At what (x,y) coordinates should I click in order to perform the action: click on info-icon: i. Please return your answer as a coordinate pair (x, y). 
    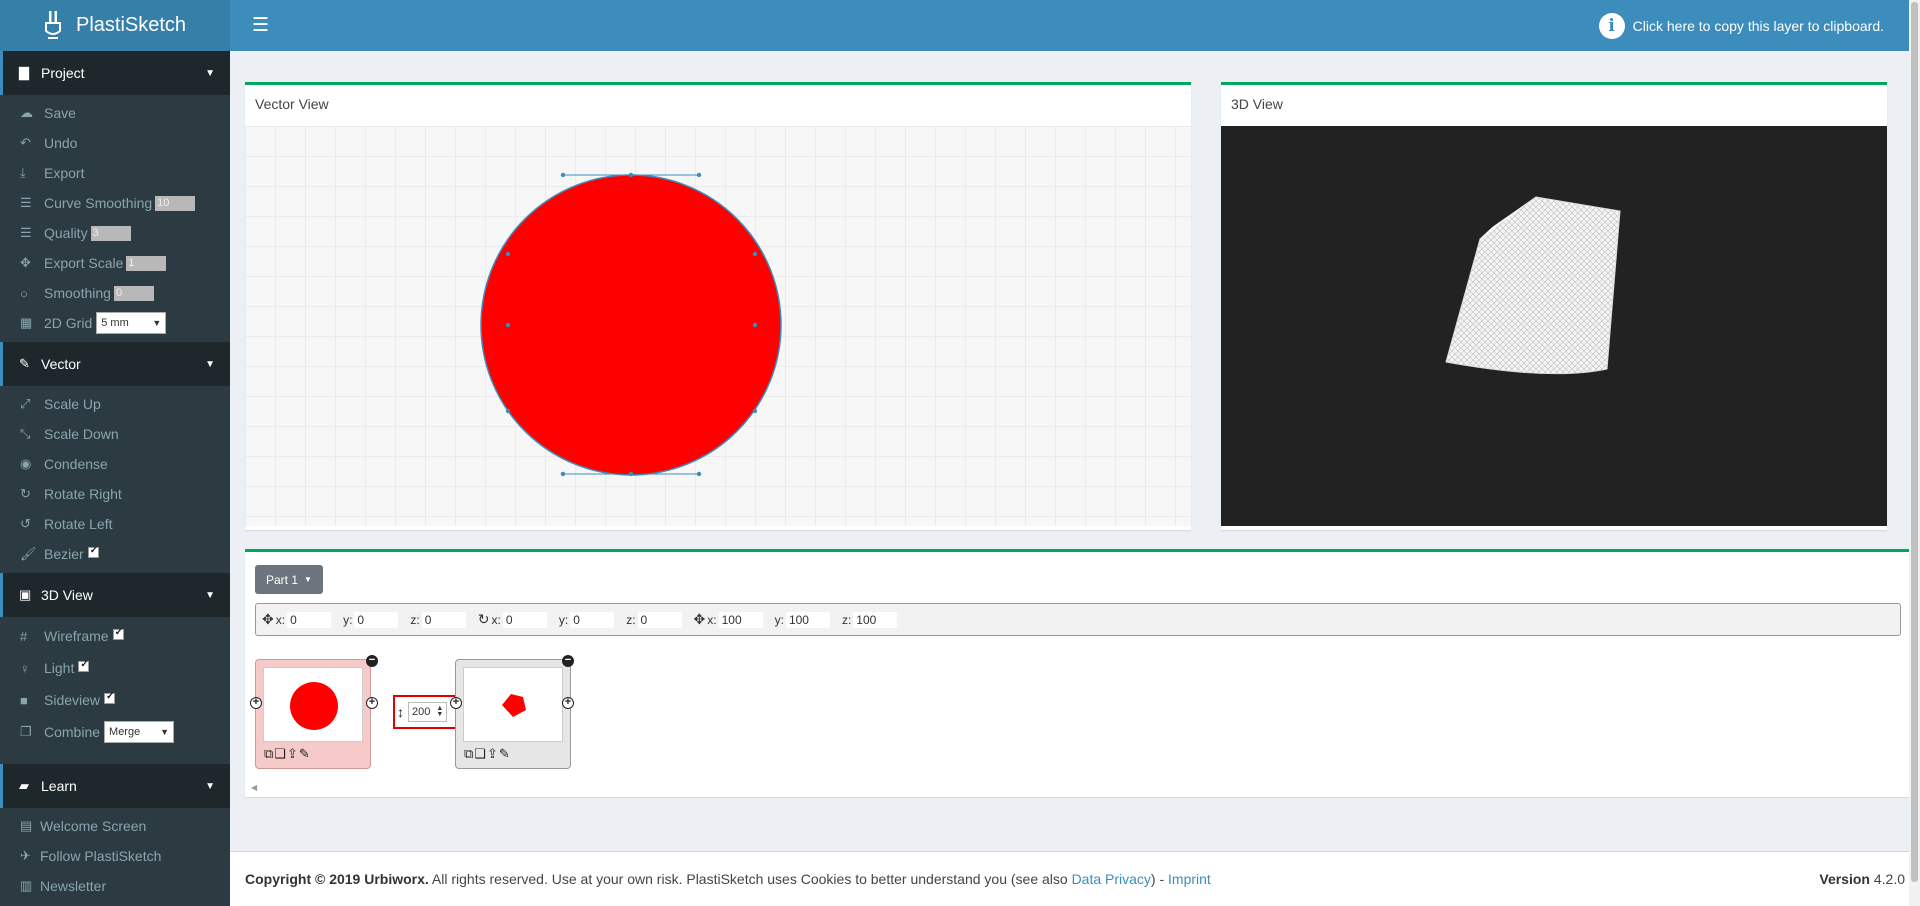
    Looking at the image, I should click on (1611, 25).